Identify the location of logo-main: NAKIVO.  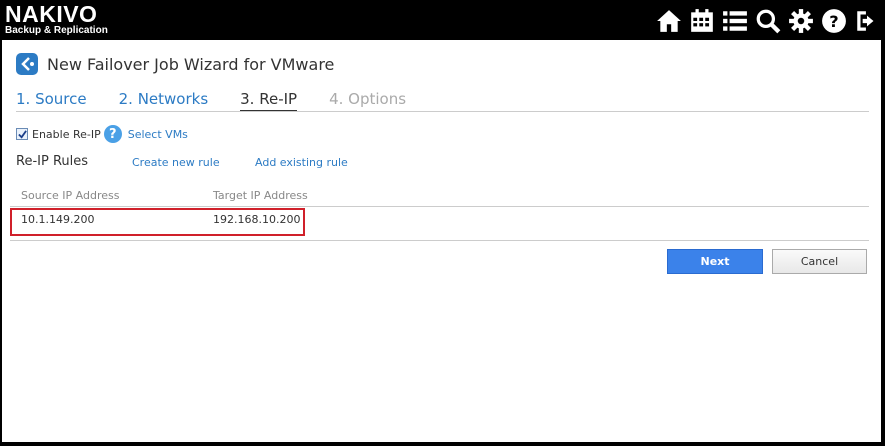
(51, 14).